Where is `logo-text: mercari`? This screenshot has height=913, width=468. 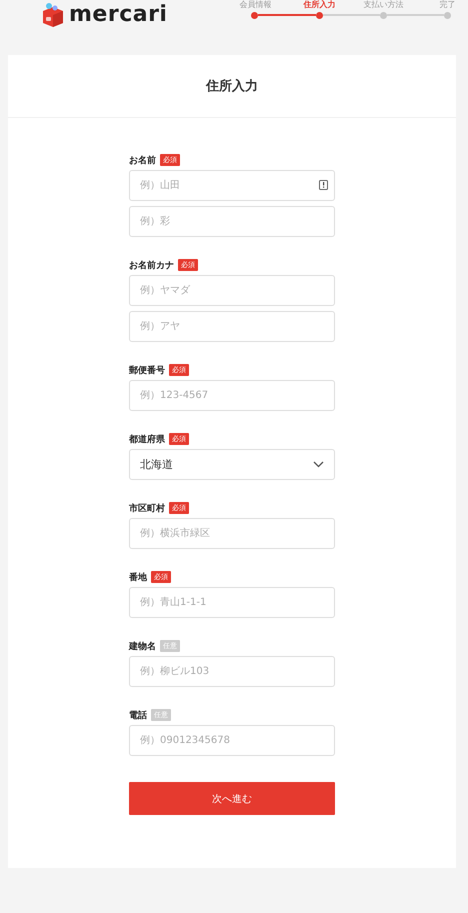
logo-text: mercari is located at coordinates (118, 15).